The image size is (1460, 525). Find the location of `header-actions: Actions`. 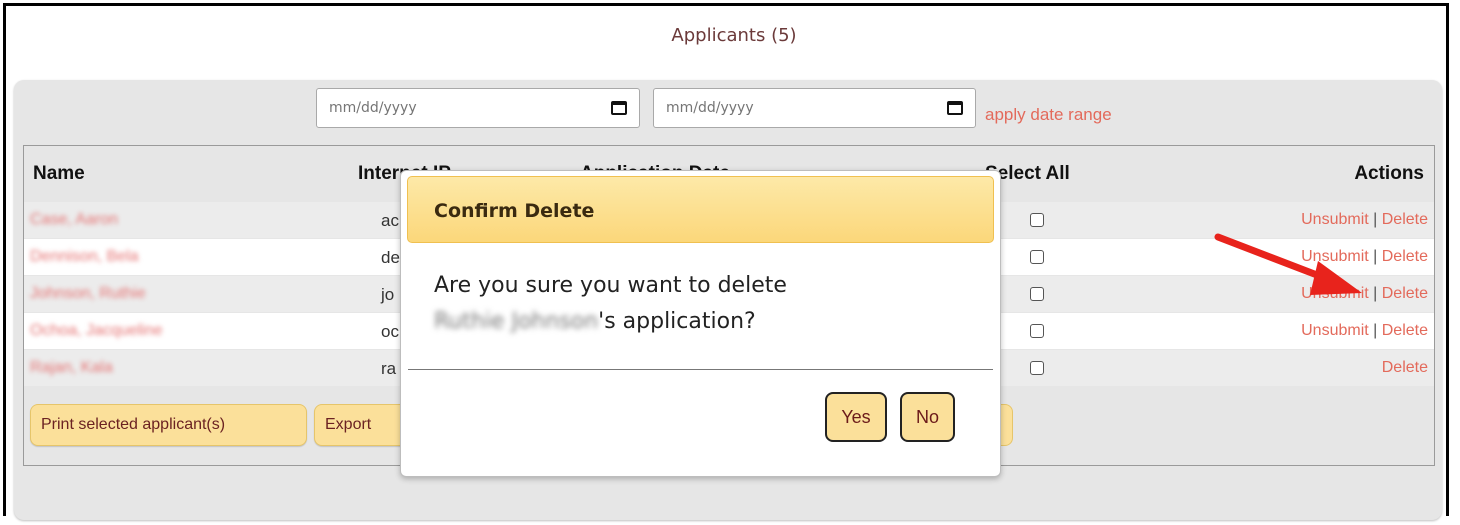

header-actions: Actions is located at coordinates (1389, 173).